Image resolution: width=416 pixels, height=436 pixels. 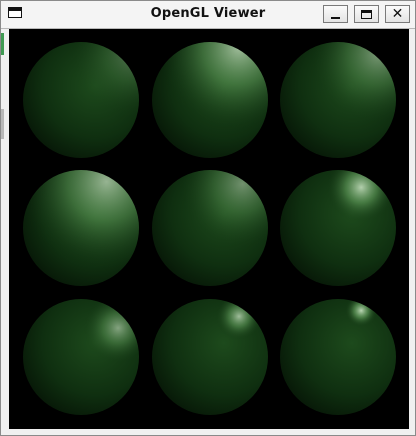 I want to click on sphere-r1c2, so click(x=210, y=100).